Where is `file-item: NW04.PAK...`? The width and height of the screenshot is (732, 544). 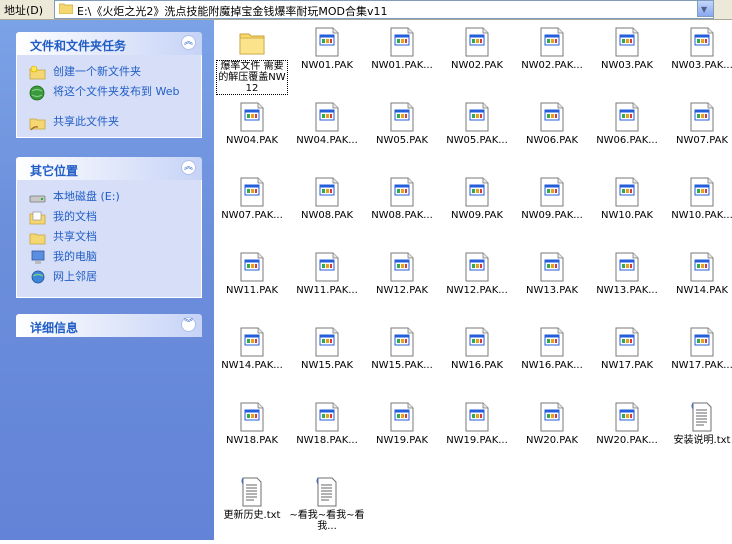 file-item: NW04.PAK... is located at coordinates (327, 133).